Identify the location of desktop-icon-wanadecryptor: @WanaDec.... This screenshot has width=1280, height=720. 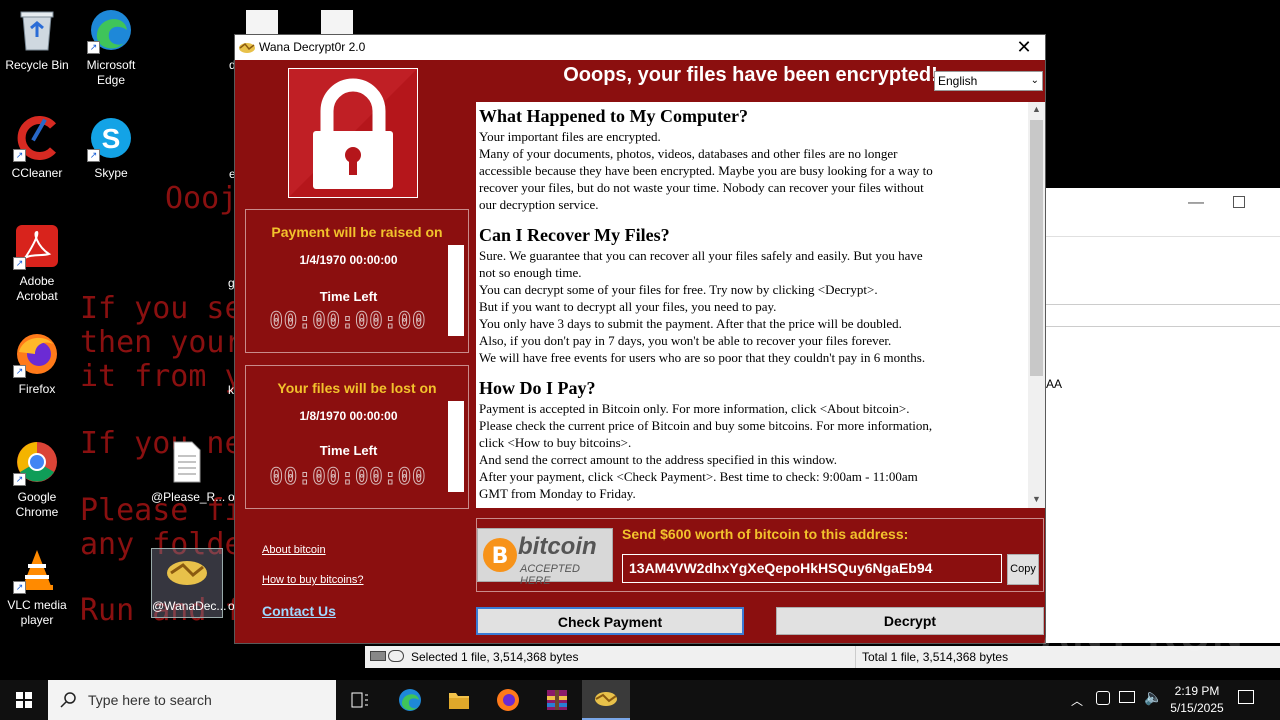
(189, 583).